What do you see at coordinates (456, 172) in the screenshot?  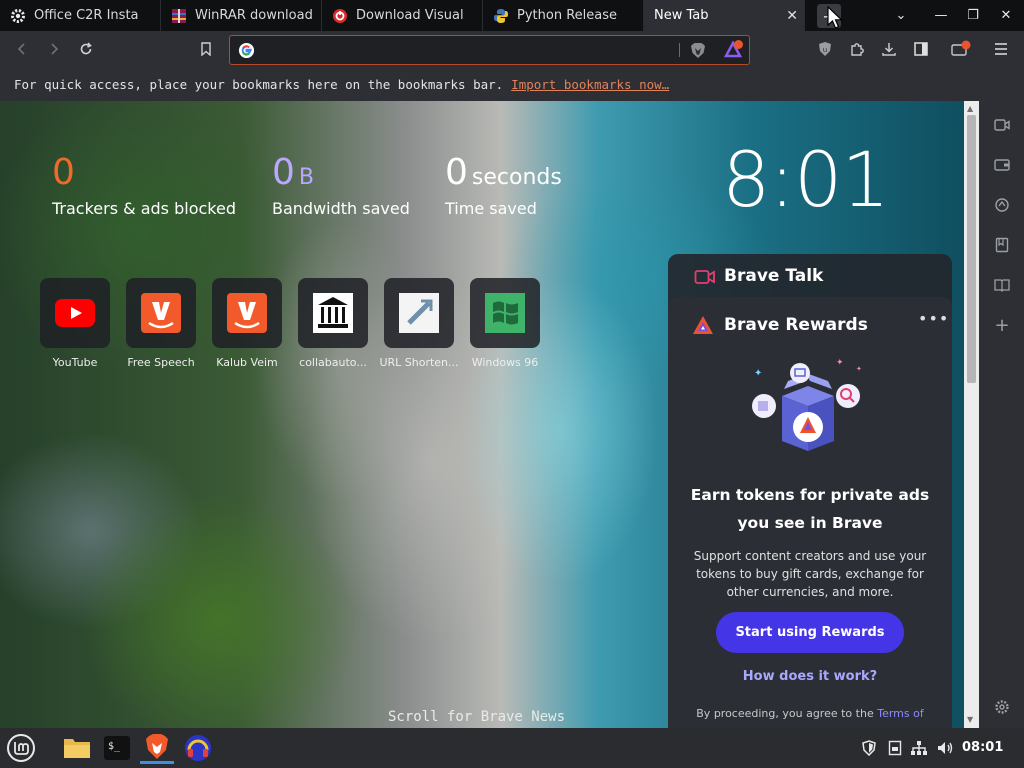 I see `time-count: 0` at bounding box center [456, 172].